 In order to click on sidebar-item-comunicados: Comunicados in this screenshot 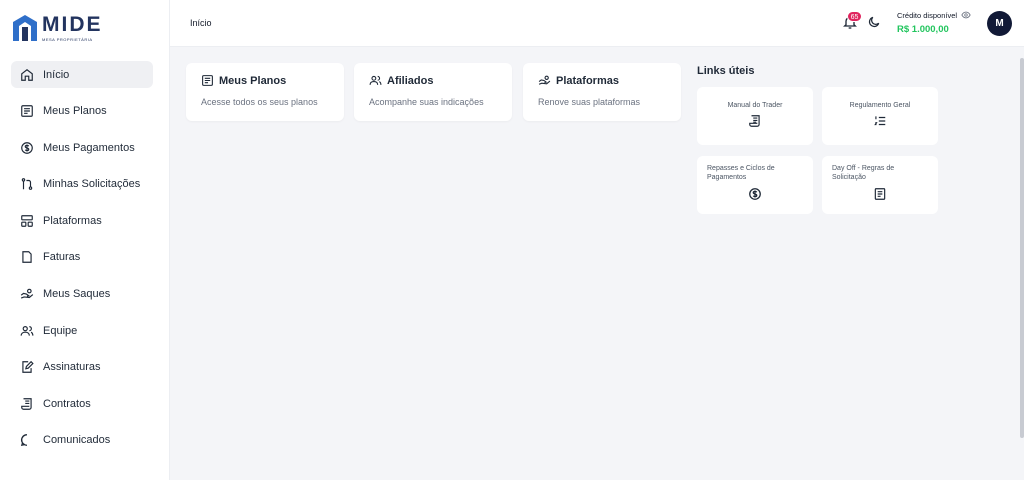, I will do `click(82, 440)`.